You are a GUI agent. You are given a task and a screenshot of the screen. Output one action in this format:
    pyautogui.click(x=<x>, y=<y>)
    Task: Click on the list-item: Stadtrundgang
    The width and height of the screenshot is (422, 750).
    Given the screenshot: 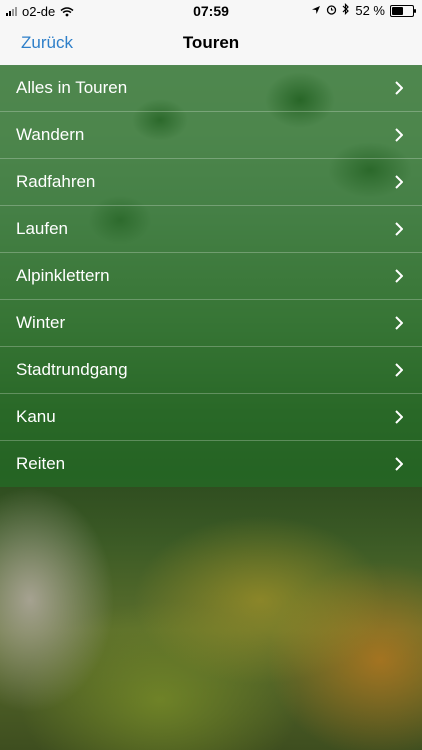 What is the action you would take?
    pyautogui.click(x=211, y=370)
    